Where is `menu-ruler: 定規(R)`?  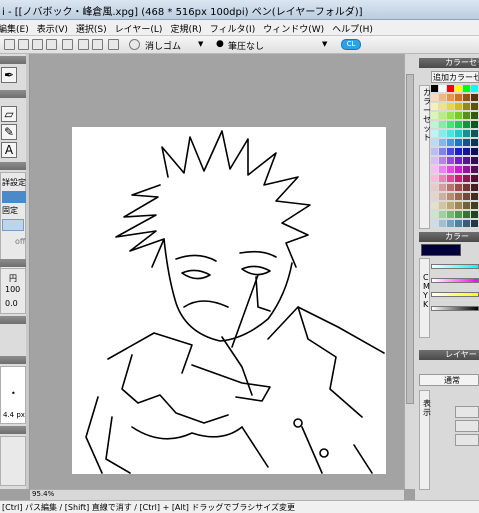
menu-ruler: 定規(R) is located at coordinates (185, 27).